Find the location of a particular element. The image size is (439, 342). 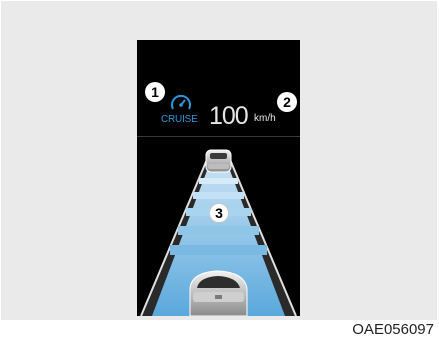

callout-marker-1: 1 is located at coordinates (155, 92).